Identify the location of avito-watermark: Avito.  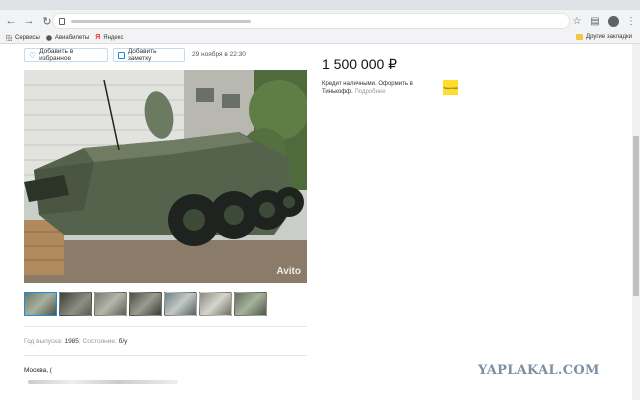
(288, 271).